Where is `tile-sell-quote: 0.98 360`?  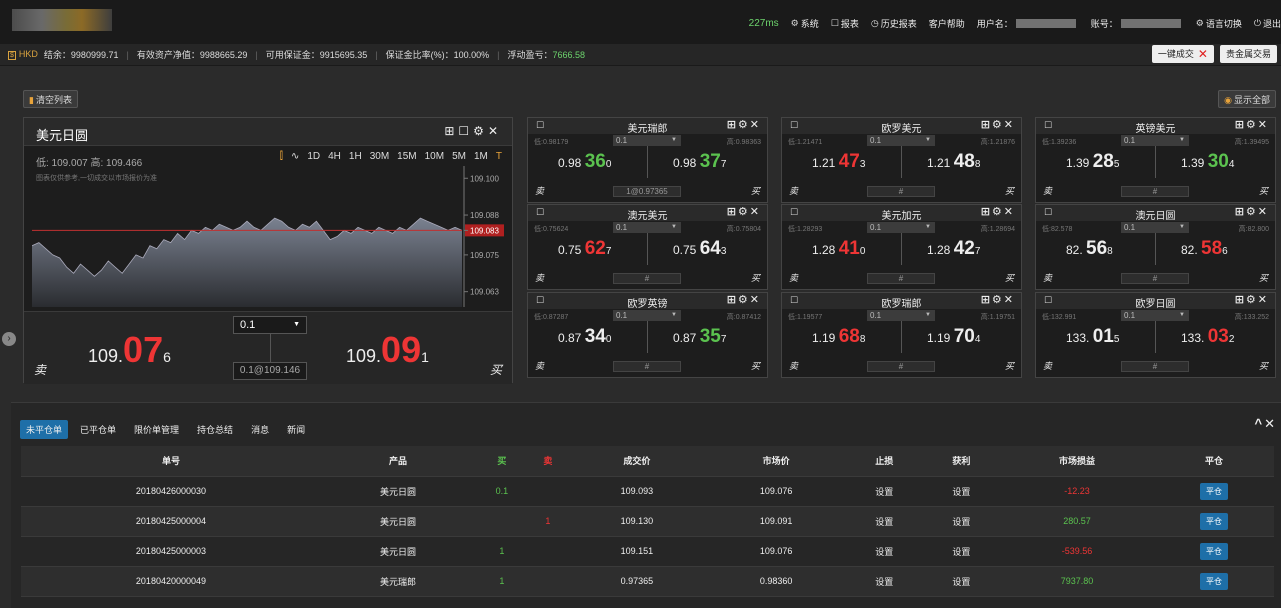 tile-sell-quote: 0.98 360 is located at coordinates (584, 162).